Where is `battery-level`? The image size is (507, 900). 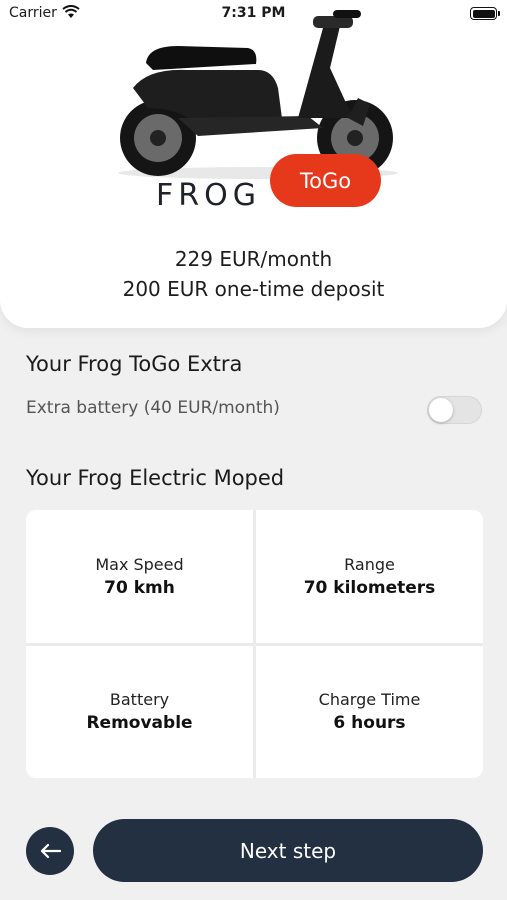
battery-level is located at coordinates (483, 13).